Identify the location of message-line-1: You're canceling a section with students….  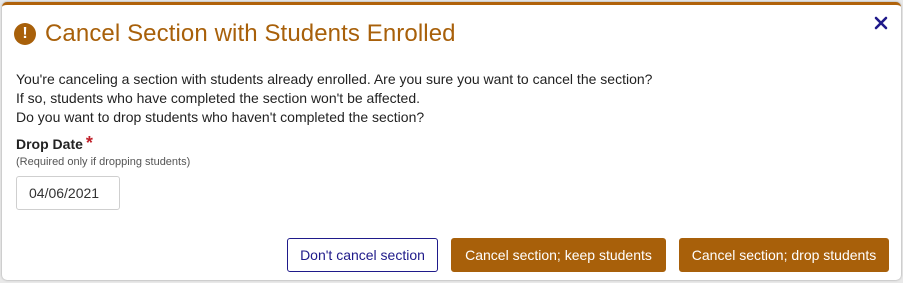
(334, 79).